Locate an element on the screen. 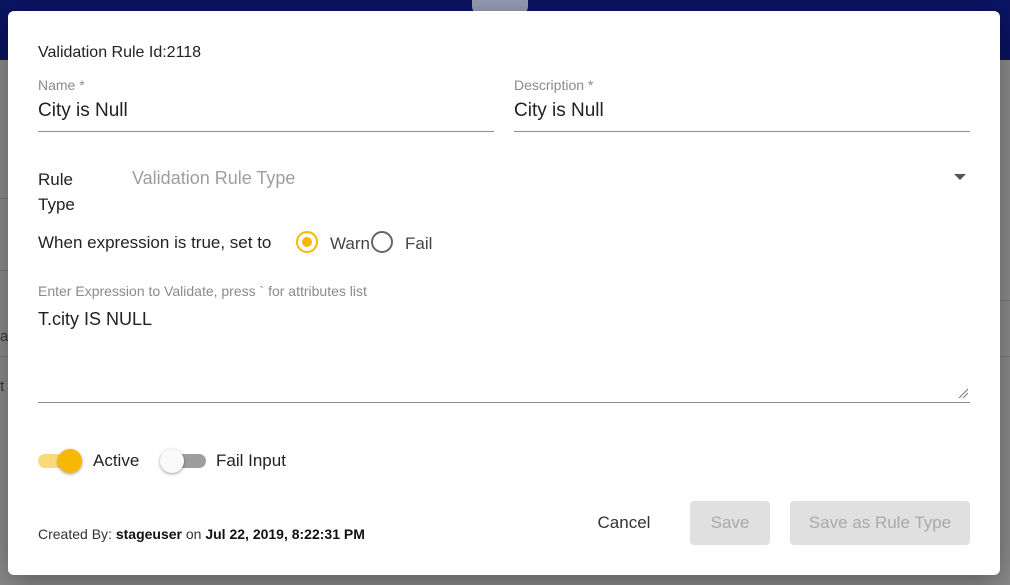 This screenshot has height=585, width=1010. fail-radio is located at coordinates (382, 242).